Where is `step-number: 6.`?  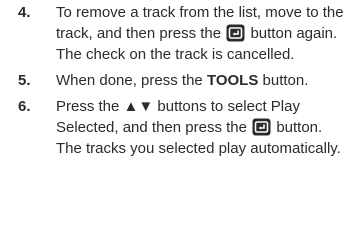
step-number: 6. is located at coordinates (24, 106).